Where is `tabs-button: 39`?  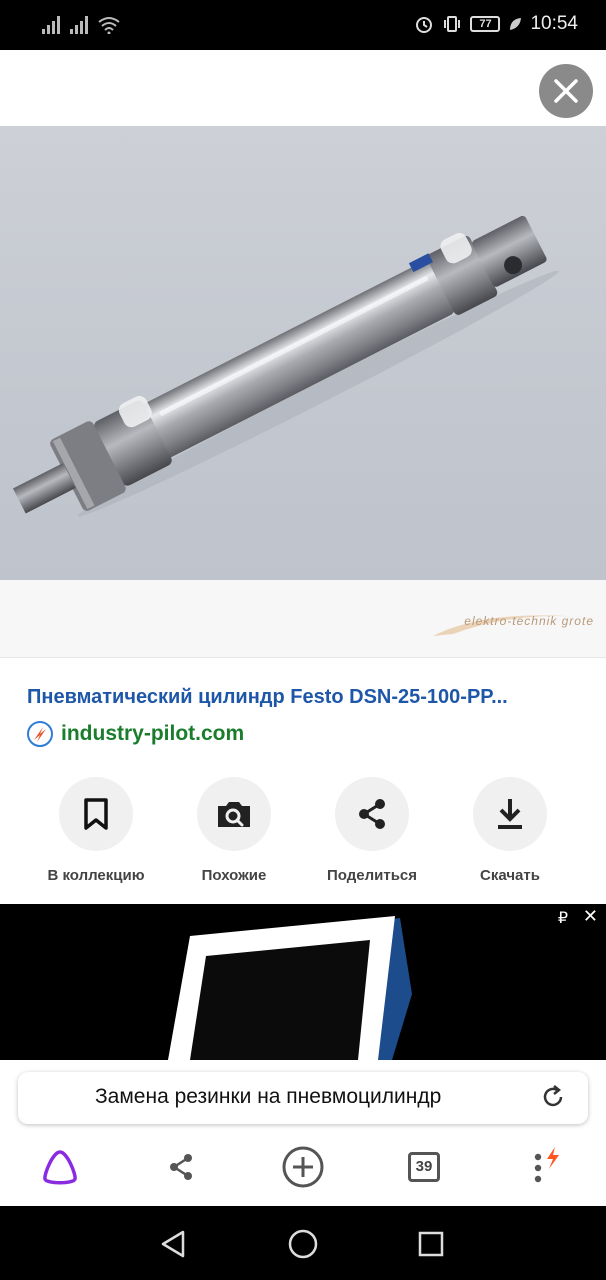
tabs-button: 39 is located at coordinates (424, 1167).